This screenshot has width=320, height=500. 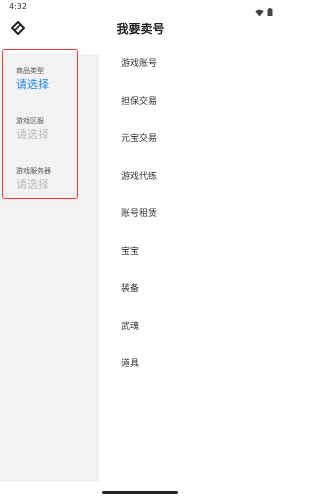 I want to click on filter-label: 商品类型, so click(x=30, y=71).